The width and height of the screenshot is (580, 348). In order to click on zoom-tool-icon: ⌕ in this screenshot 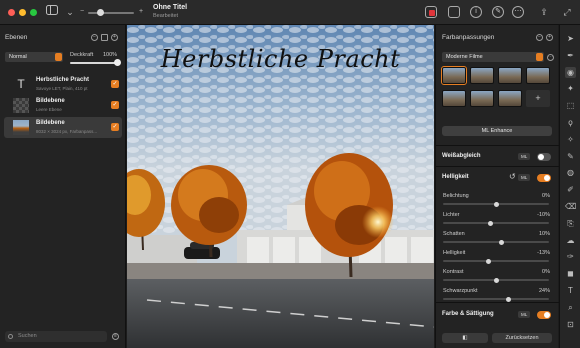, I will do `click(570, 307)`.